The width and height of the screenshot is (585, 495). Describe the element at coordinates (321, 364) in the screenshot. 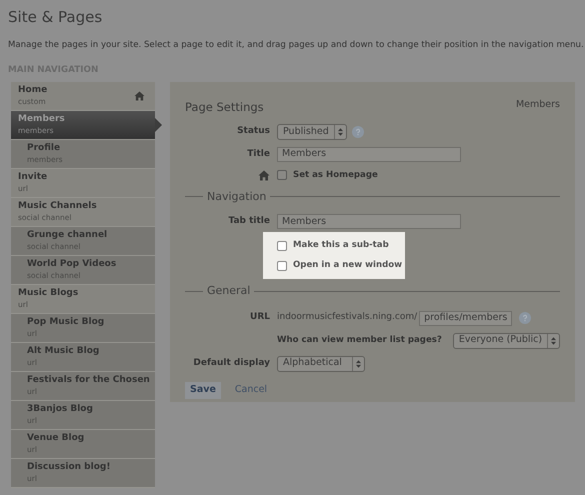

I see `dropdown: Alphabetical` at that location.